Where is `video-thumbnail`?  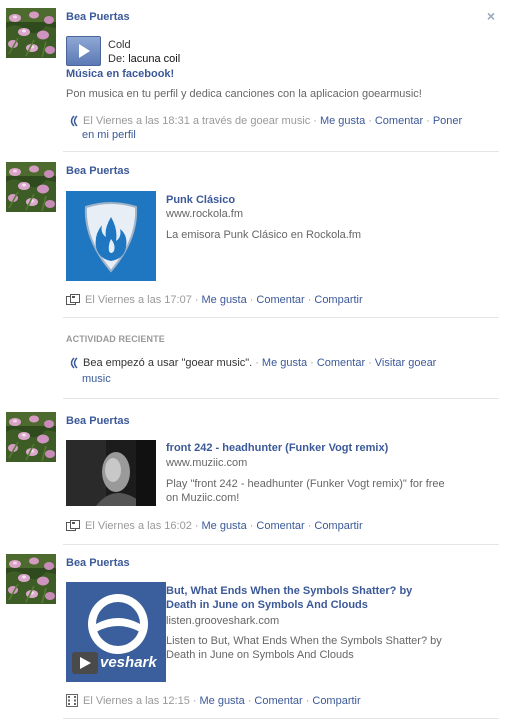
video-thumbnail is located at coordinates (111, 473).